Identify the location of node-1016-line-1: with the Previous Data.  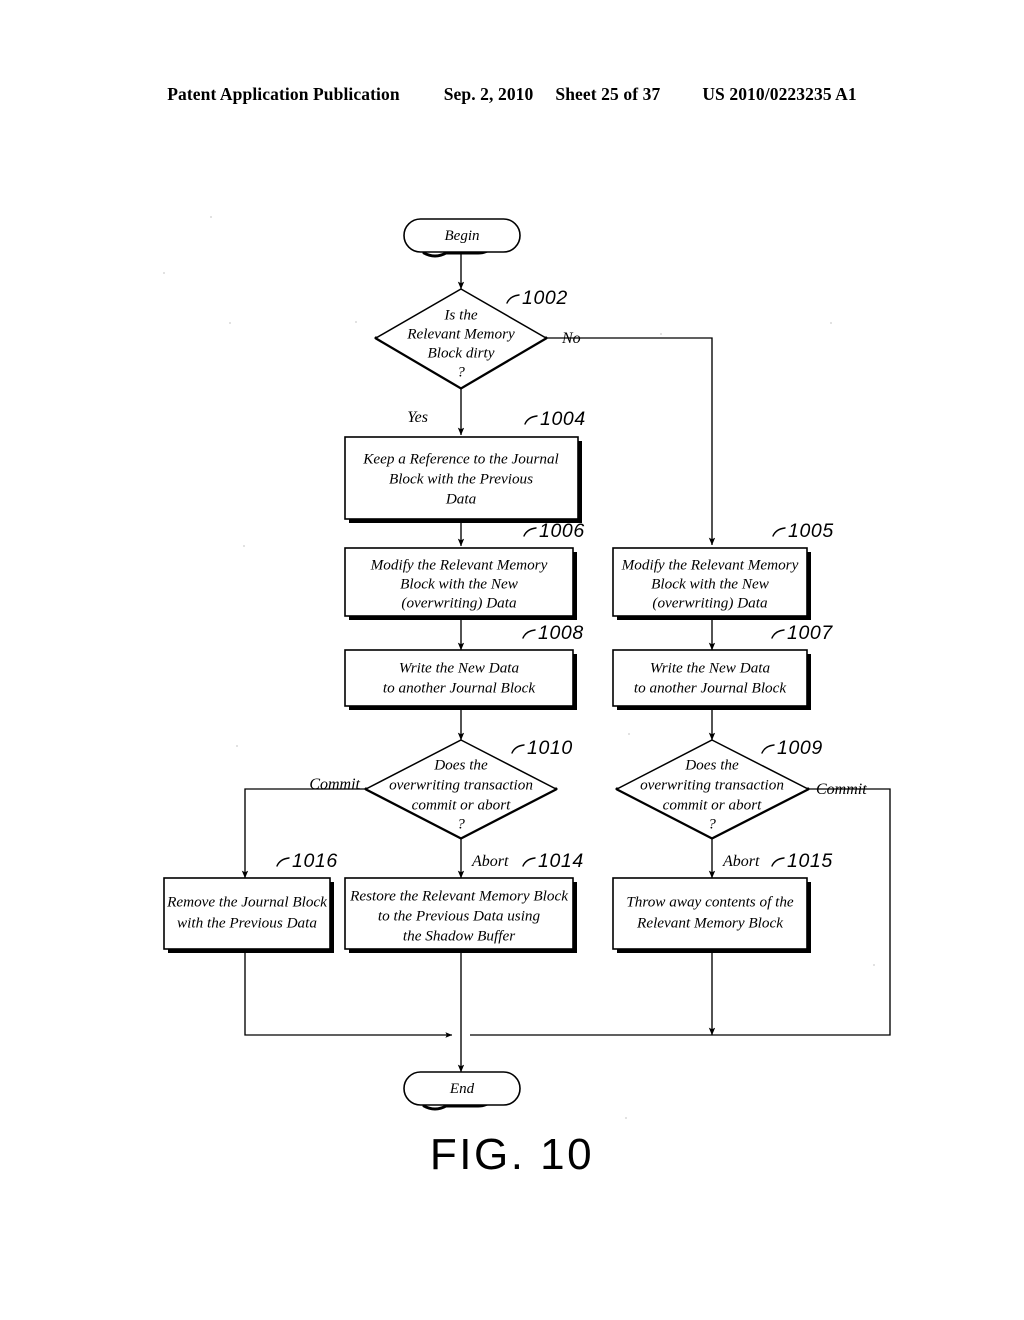
(247, 922).